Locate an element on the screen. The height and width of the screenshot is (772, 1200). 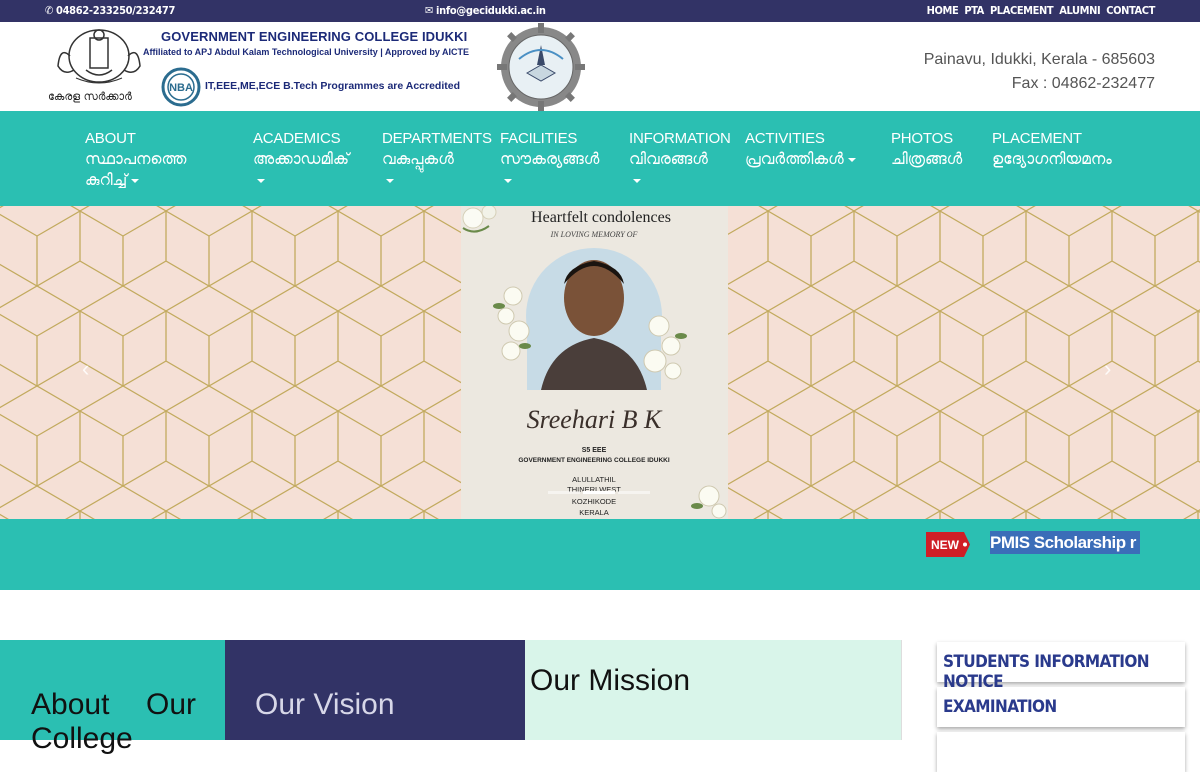
carousel-indicators is located at coordinates (599, 492).